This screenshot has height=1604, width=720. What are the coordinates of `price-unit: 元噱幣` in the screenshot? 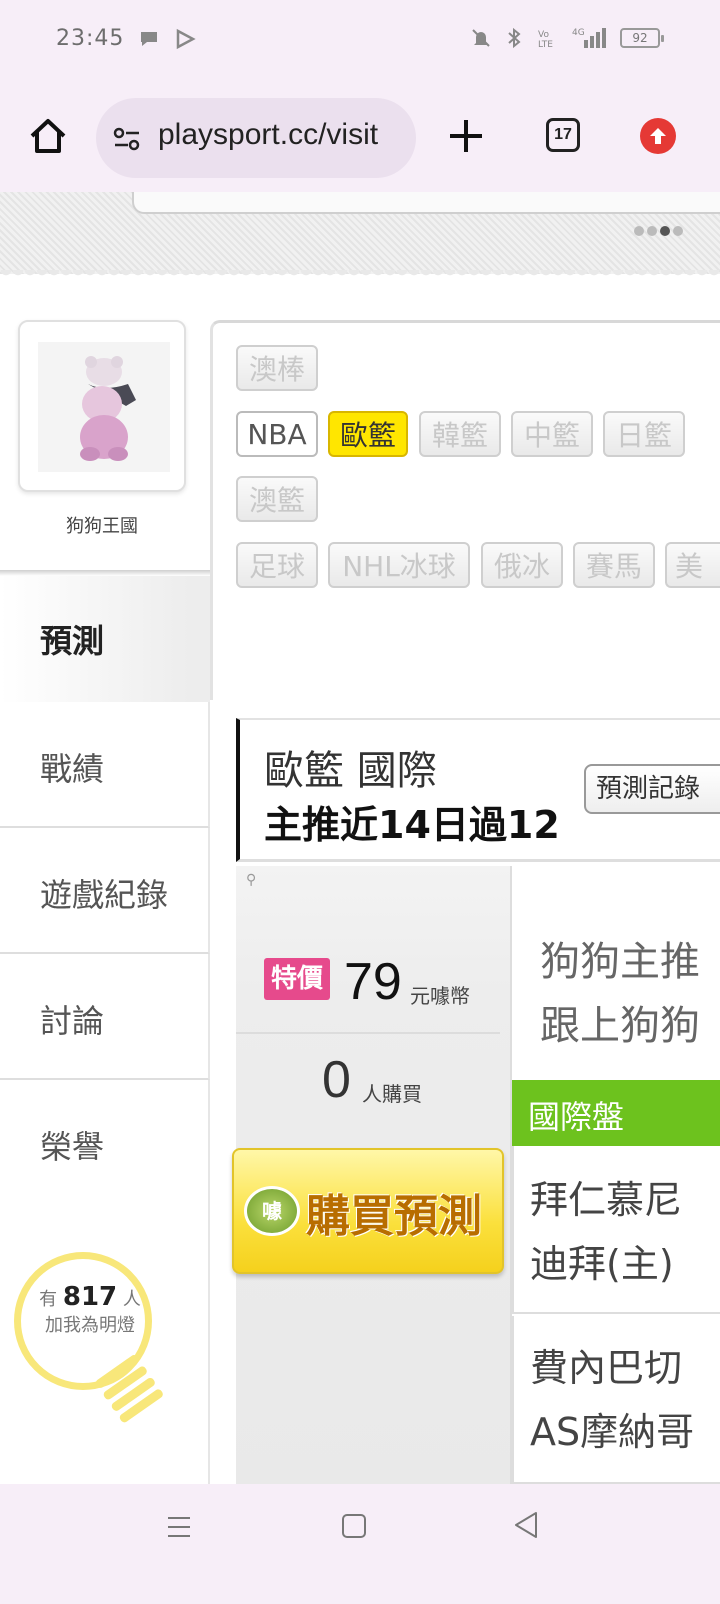 It's located at (440, 996).